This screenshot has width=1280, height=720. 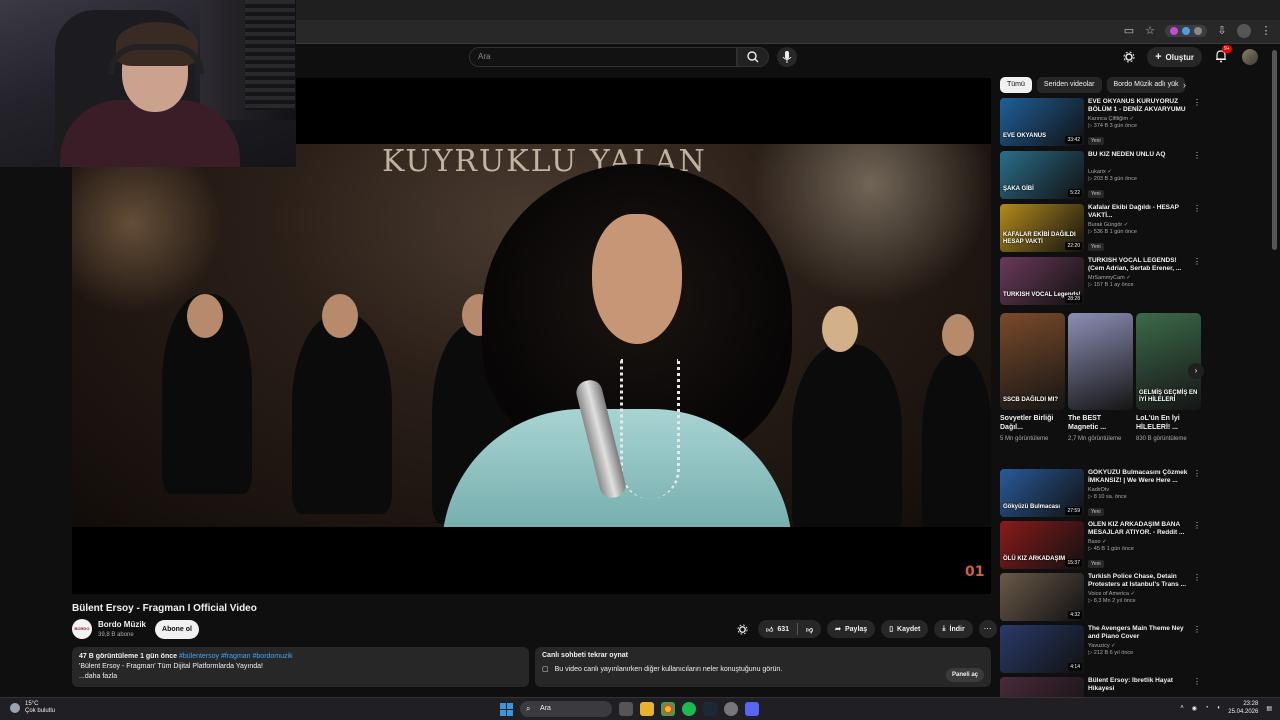 What do you see at coordinates (1141, 159) in the screenshot?
I see `recommendation-title: BU KIZ NEDEN ÜNLÜ AQ` at bounding box center [1141, 159].